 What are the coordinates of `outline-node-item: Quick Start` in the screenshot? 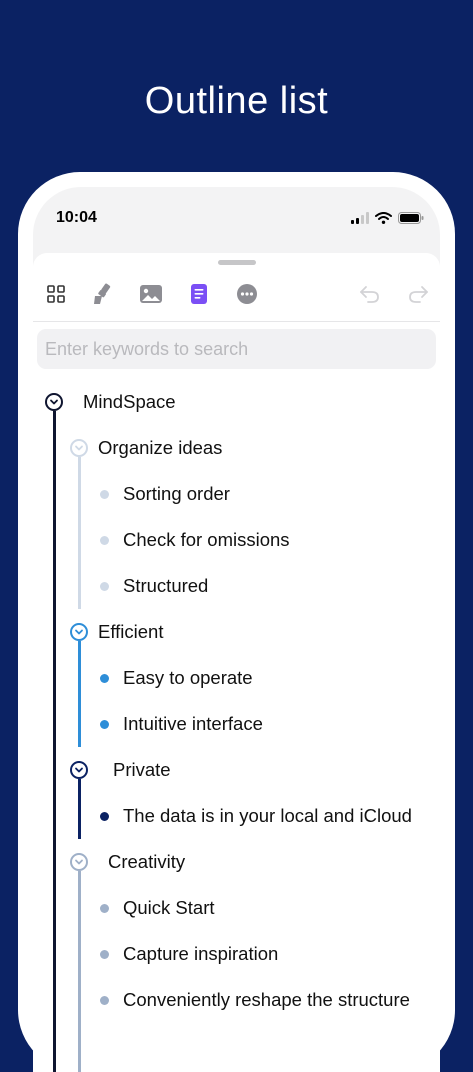 It's located at (169, 907).